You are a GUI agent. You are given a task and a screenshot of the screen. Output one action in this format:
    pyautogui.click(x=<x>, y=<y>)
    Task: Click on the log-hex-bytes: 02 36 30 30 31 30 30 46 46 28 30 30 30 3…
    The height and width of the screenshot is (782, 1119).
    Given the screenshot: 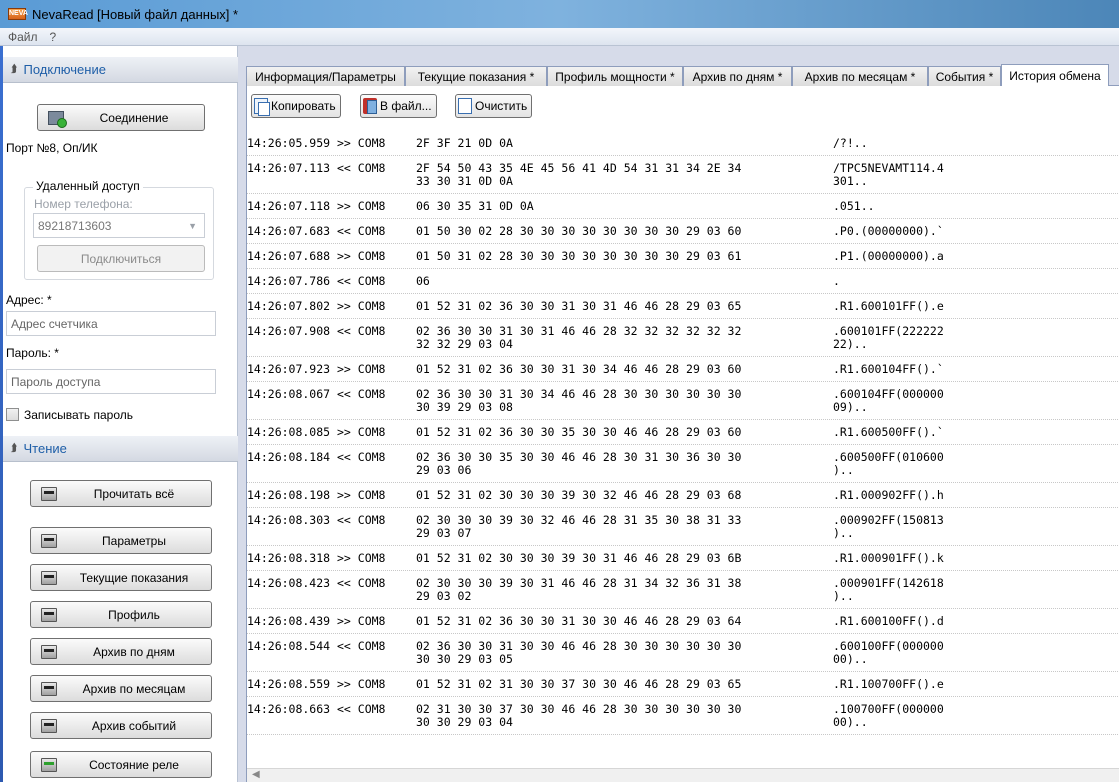 What is the action you would take?
    pyautogui.click(x=579, y=652)
    